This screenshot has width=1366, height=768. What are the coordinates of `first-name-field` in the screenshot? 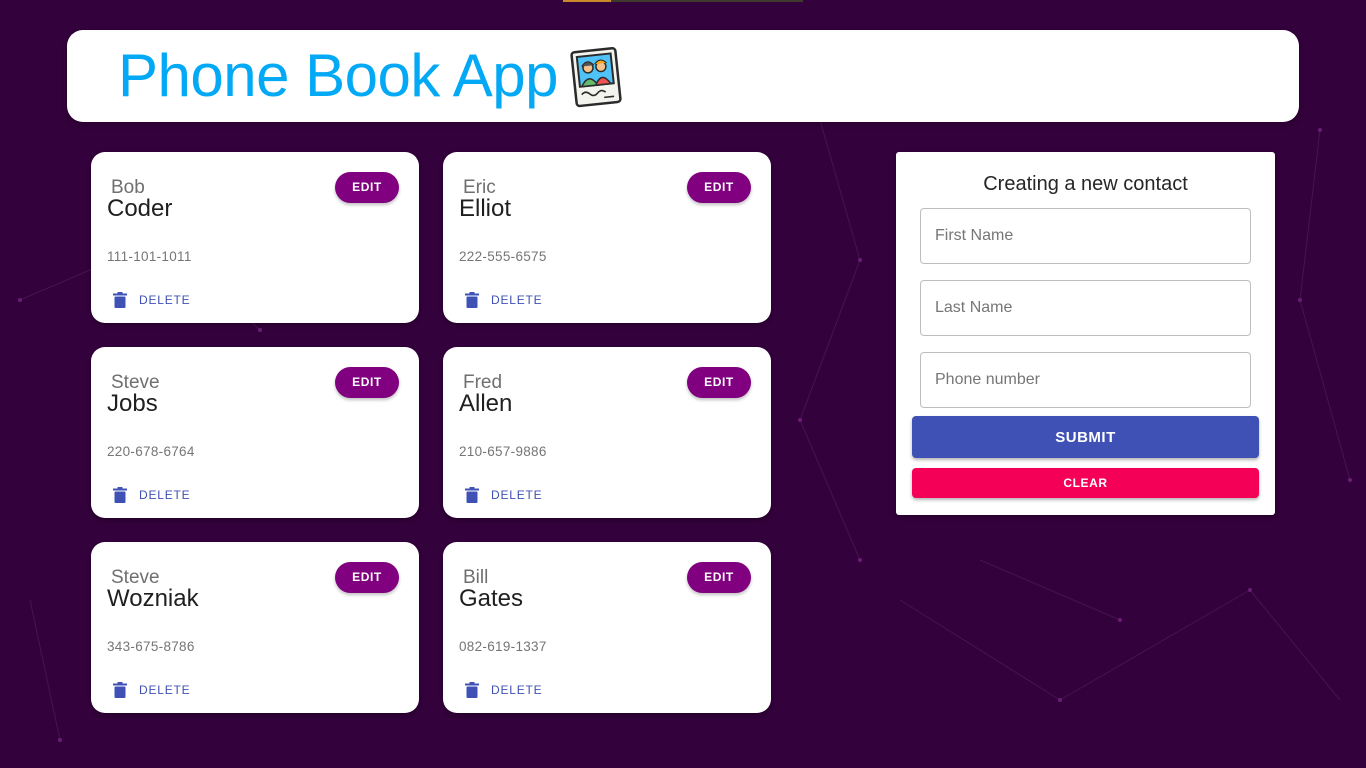 It's located at (1085, 236).